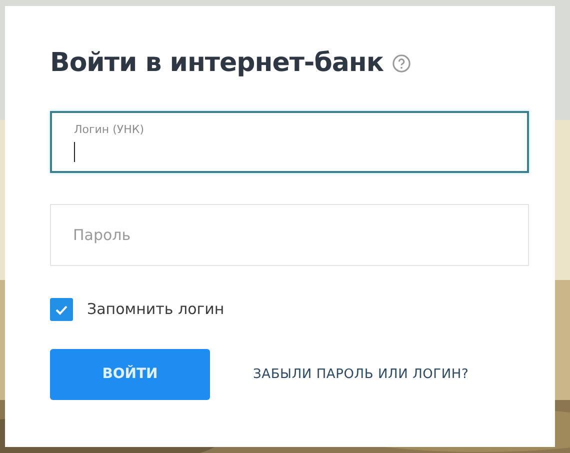 The image size is (570, 453). What do you see at coordinates (361, 374) in the screenshot?
I see `forgot-password-link: ЗАБЫЛИ ПАРОЛЬ ИЛИ ЛОГИН?` at bounding box center [361, 374].